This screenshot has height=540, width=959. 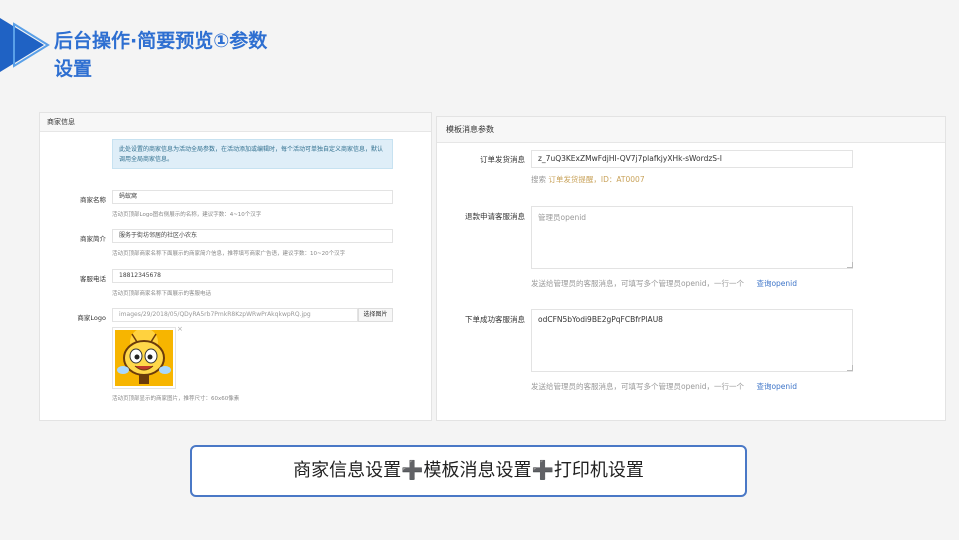 I want to click on order-ship-help-keyword: 订单发货提醒, so click(x=571, y=179).